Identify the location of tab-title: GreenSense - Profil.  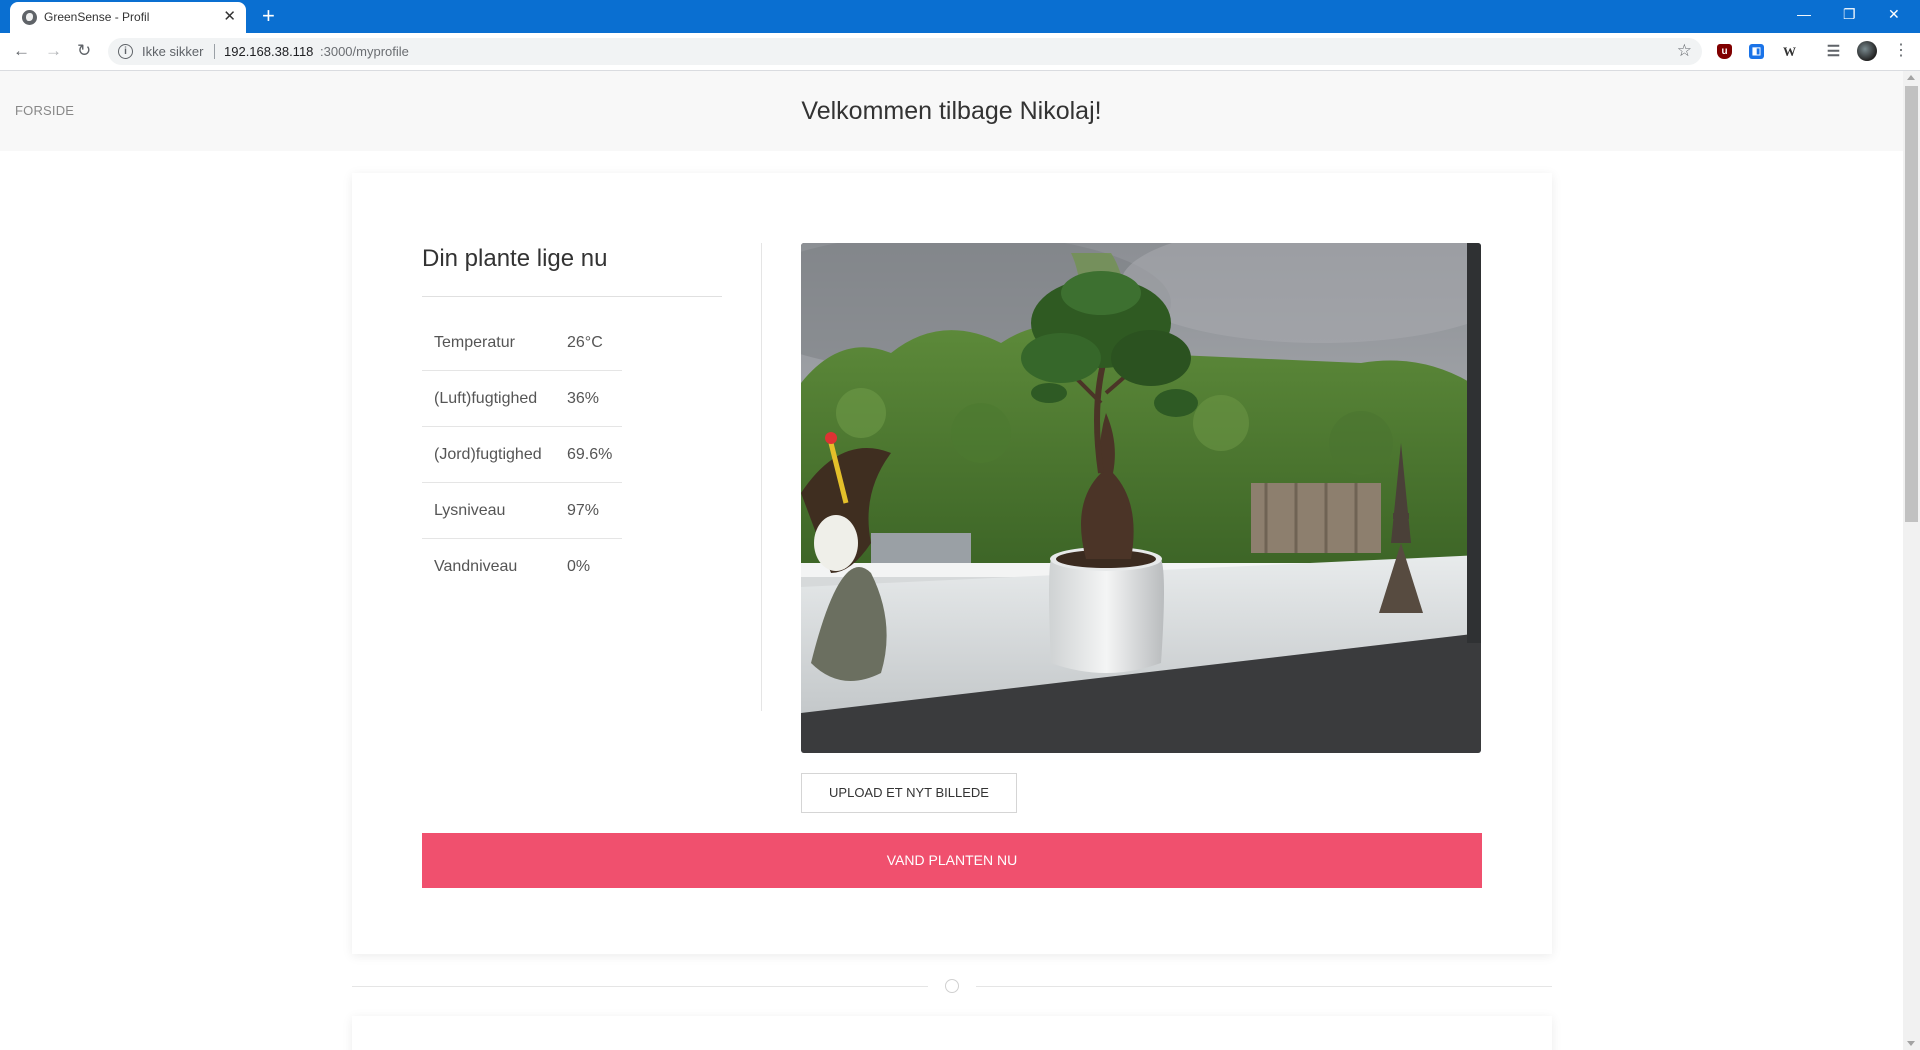
(97, 17).